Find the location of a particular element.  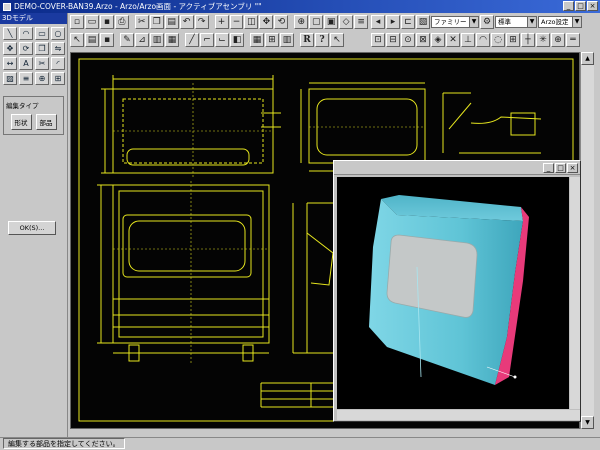

measure-icon: ⊿ is located at coordinates (142, 40).